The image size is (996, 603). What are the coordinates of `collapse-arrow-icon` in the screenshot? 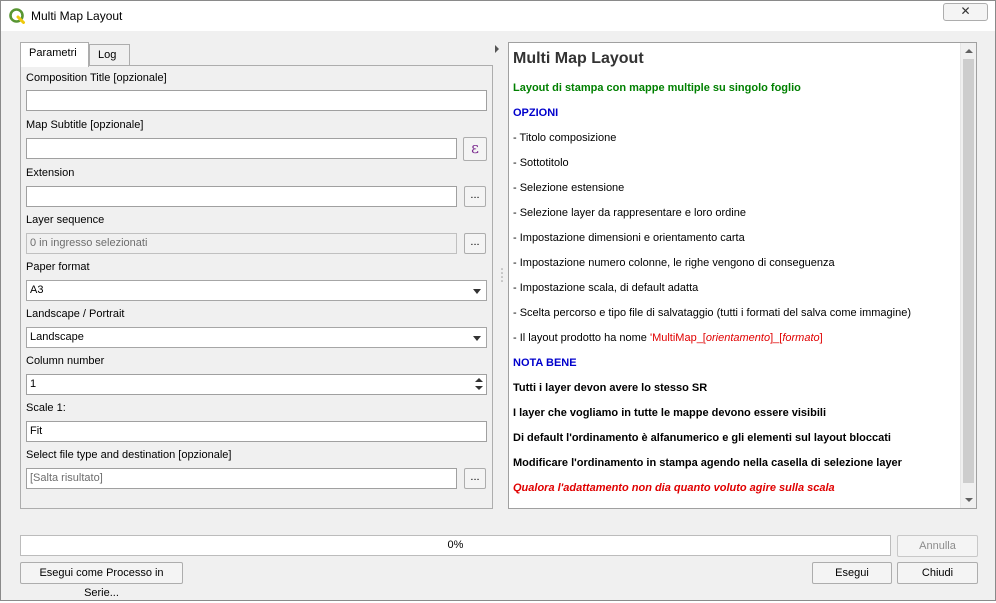 It's located at (497, 49).